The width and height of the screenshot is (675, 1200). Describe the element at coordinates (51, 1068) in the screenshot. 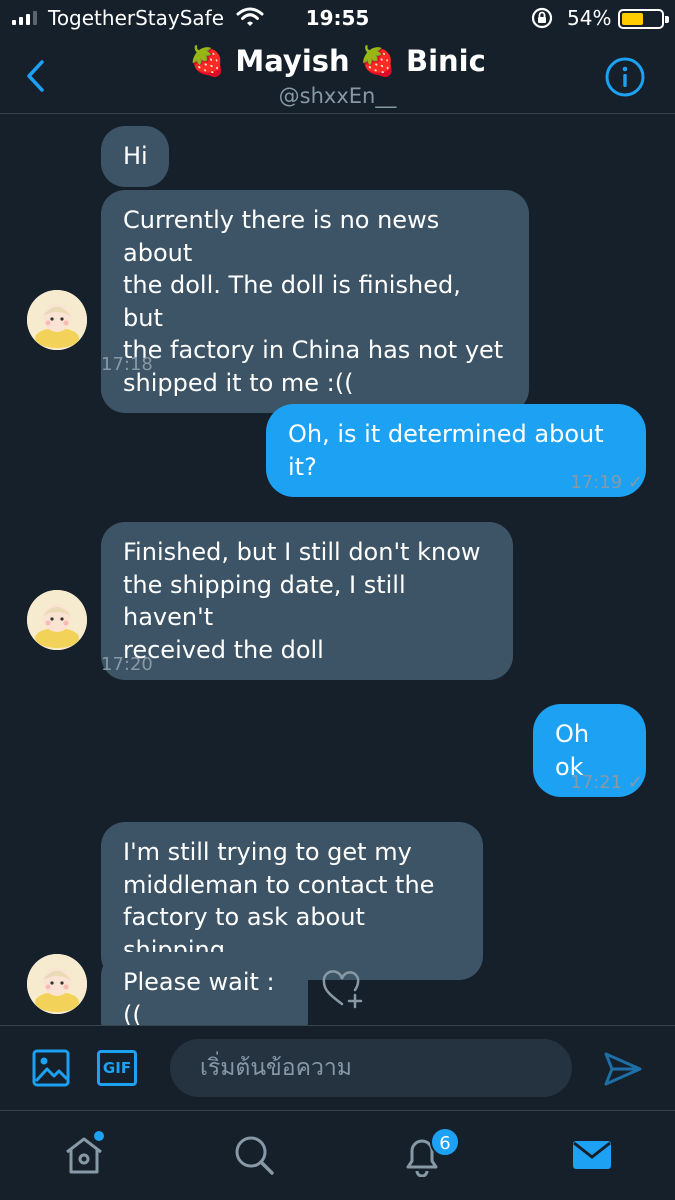

I see `image-icon` at that location.